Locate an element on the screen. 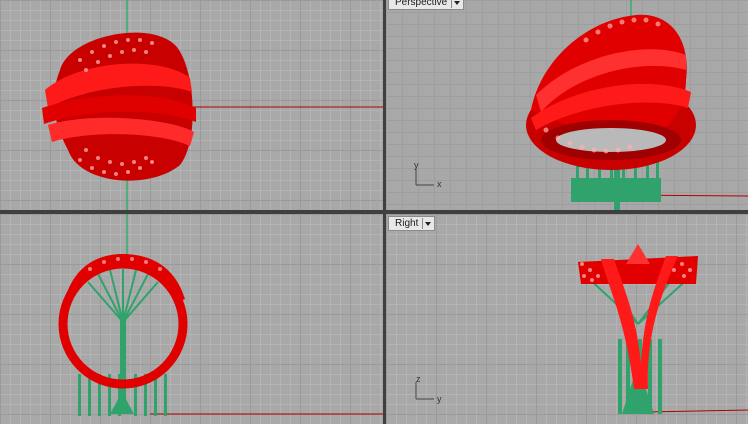 This screenshot has width=748, height=424. viewport-title: Perspective is located at coordinates (421, 4).